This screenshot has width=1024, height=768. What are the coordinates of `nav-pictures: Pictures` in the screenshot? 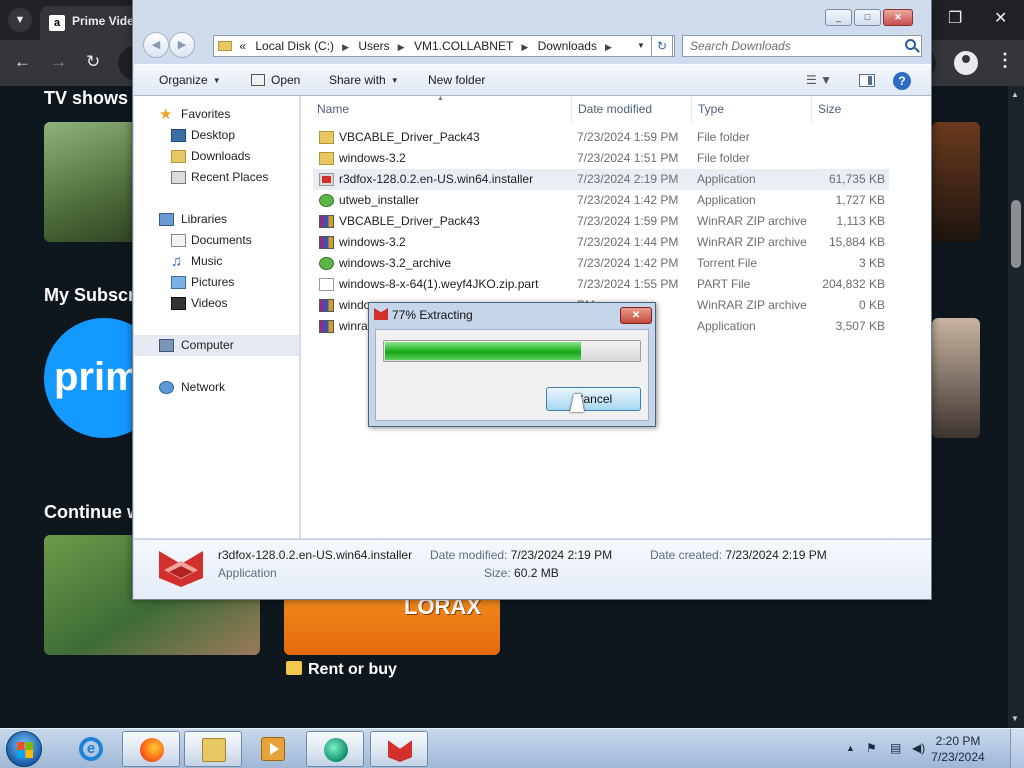 It's located at (216, 282).